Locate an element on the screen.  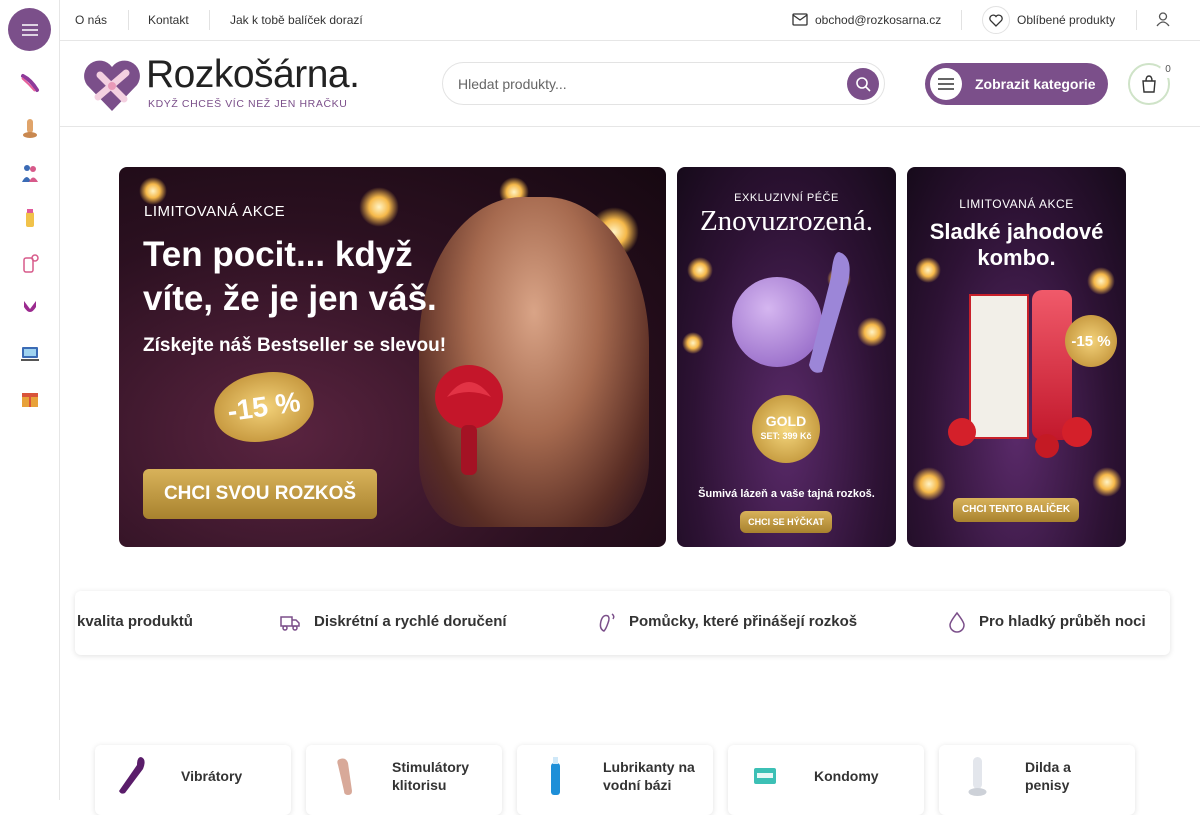
category-name-line2: vodní bázi is located at coordinates (637, 785).